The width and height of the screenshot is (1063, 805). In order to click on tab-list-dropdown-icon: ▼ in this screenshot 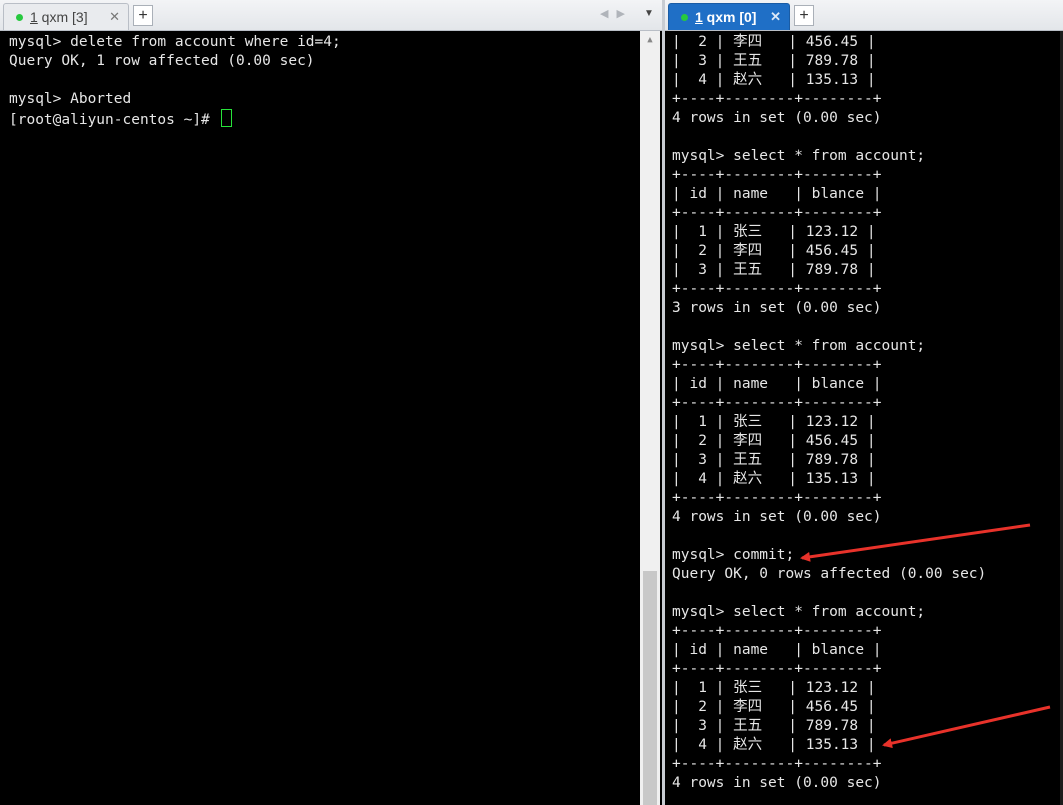, I will do `click(649, 13)`.